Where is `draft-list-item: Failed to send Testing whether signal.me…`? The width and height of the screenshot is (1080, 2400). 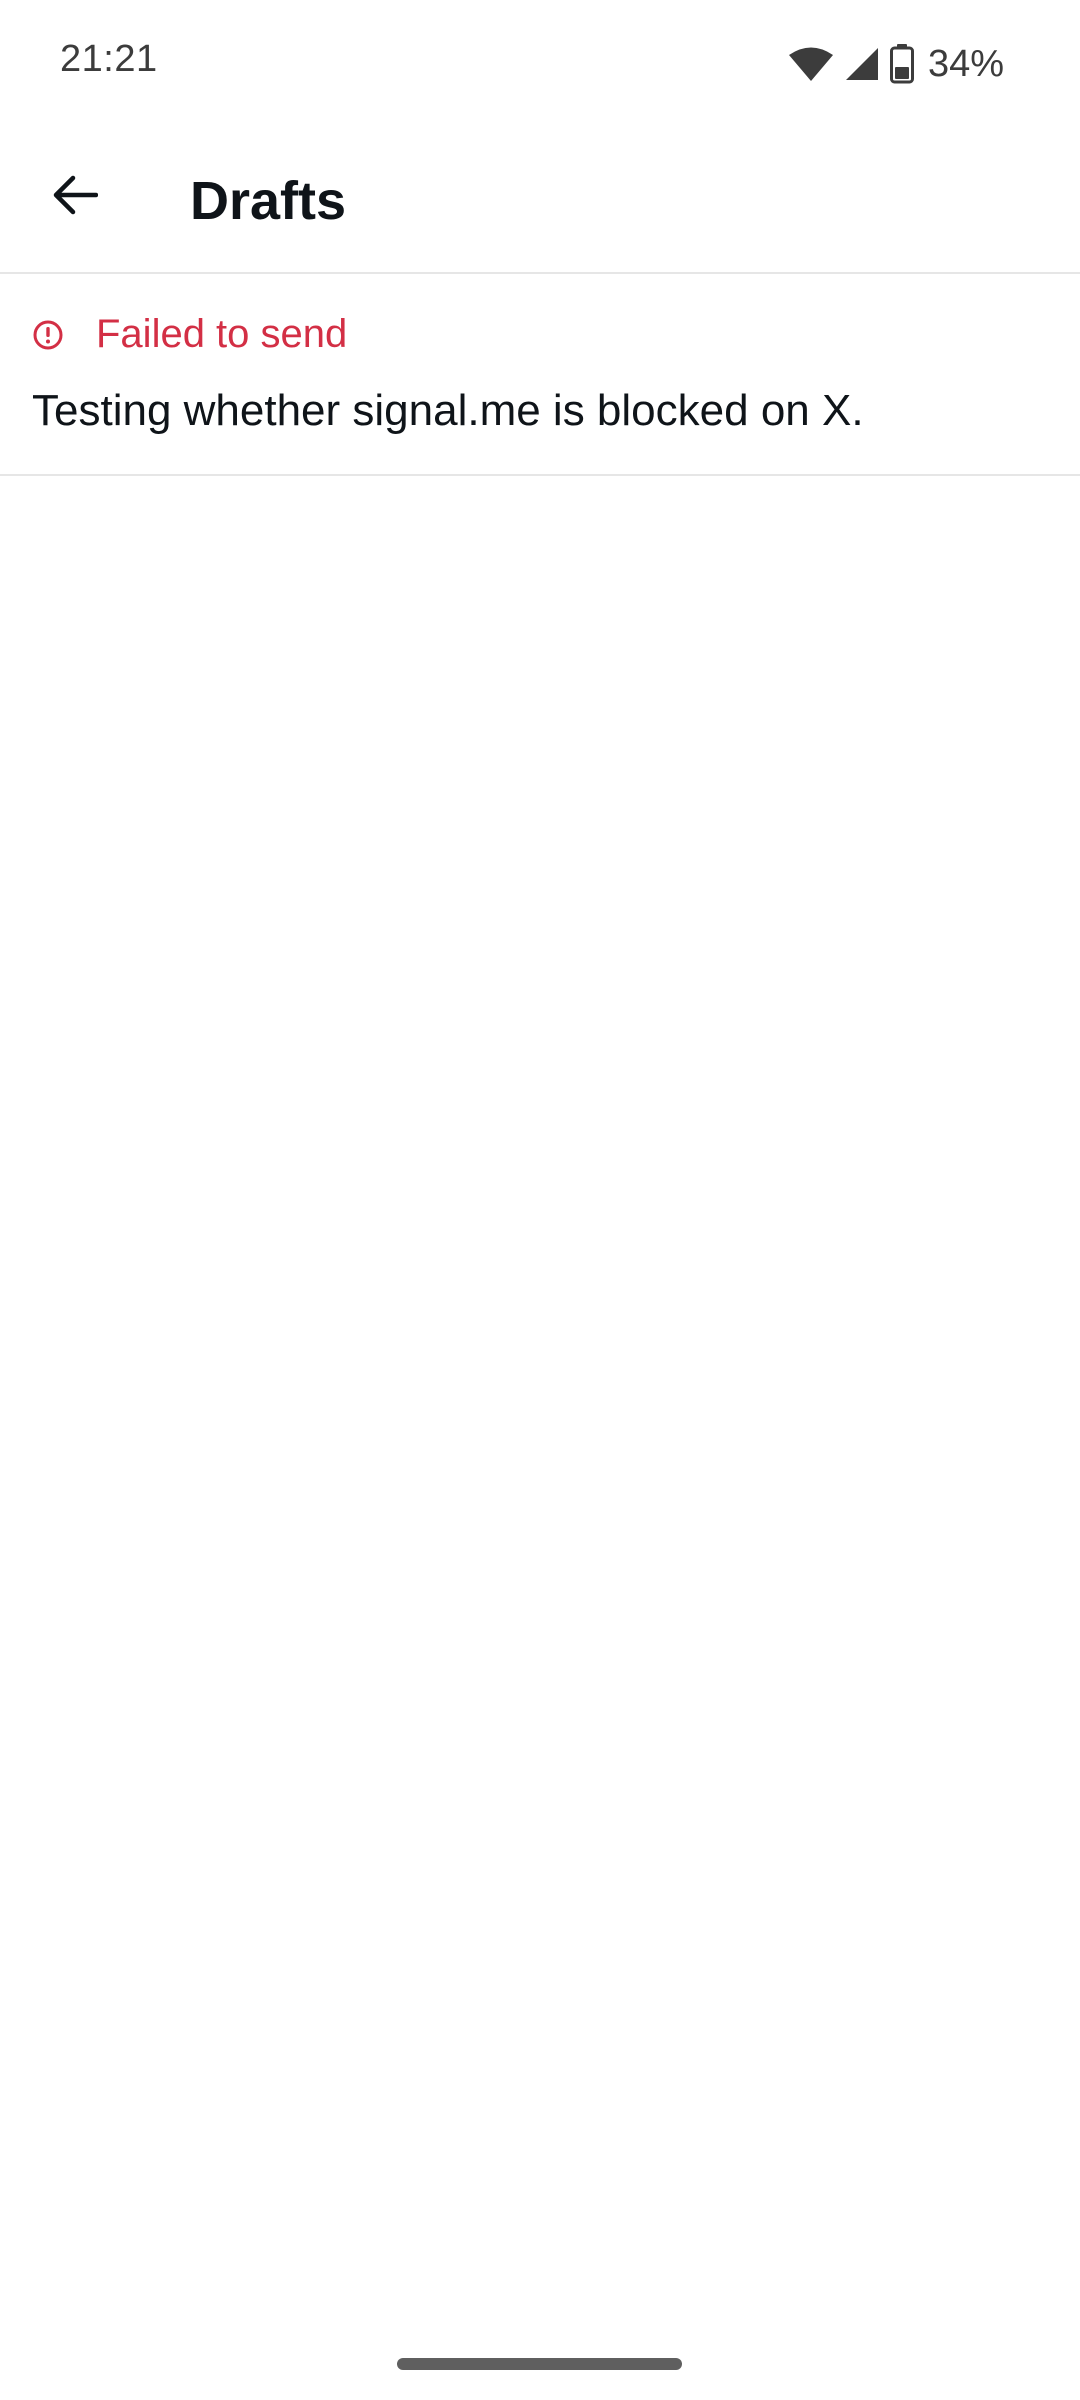
draft-list-item: Failed to send Testing whether signal.me… is located at coordinates (540, 375).